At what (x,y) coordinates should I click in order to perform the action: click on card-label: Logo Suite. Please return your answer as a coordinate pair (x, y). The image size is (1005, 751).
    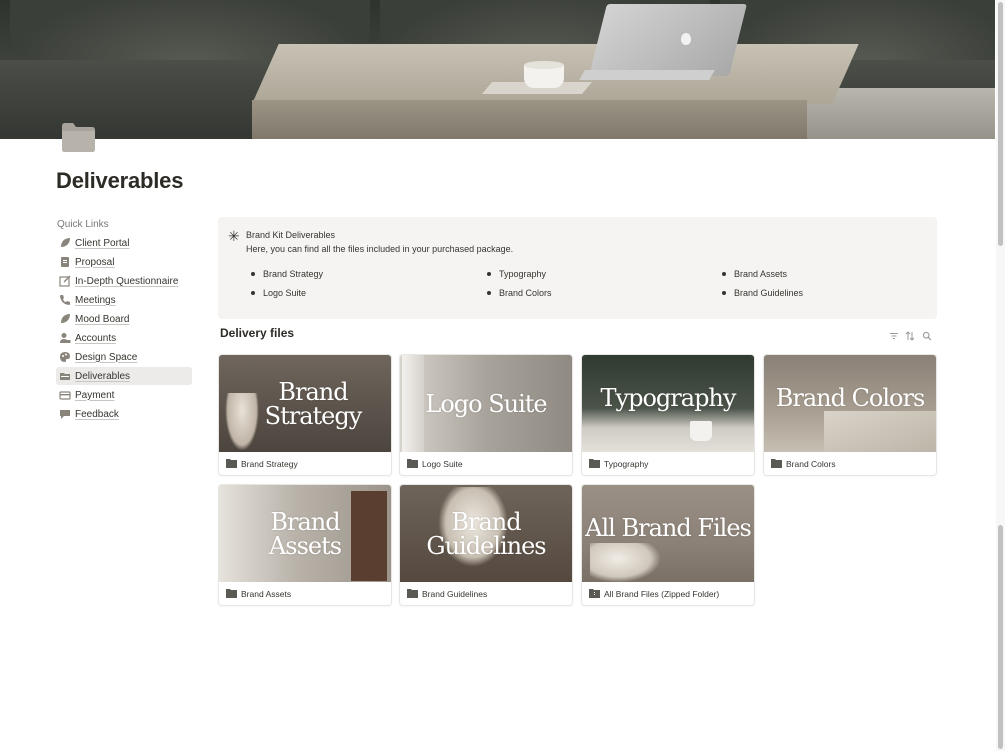
    Looking at the image, I should click on (442, 463).